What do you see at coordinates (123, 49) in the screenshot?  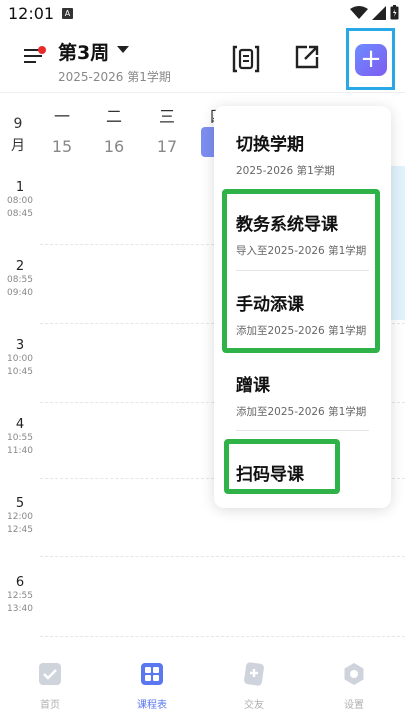 I see `chevron-down-icon` at bounding box center [123, 49].